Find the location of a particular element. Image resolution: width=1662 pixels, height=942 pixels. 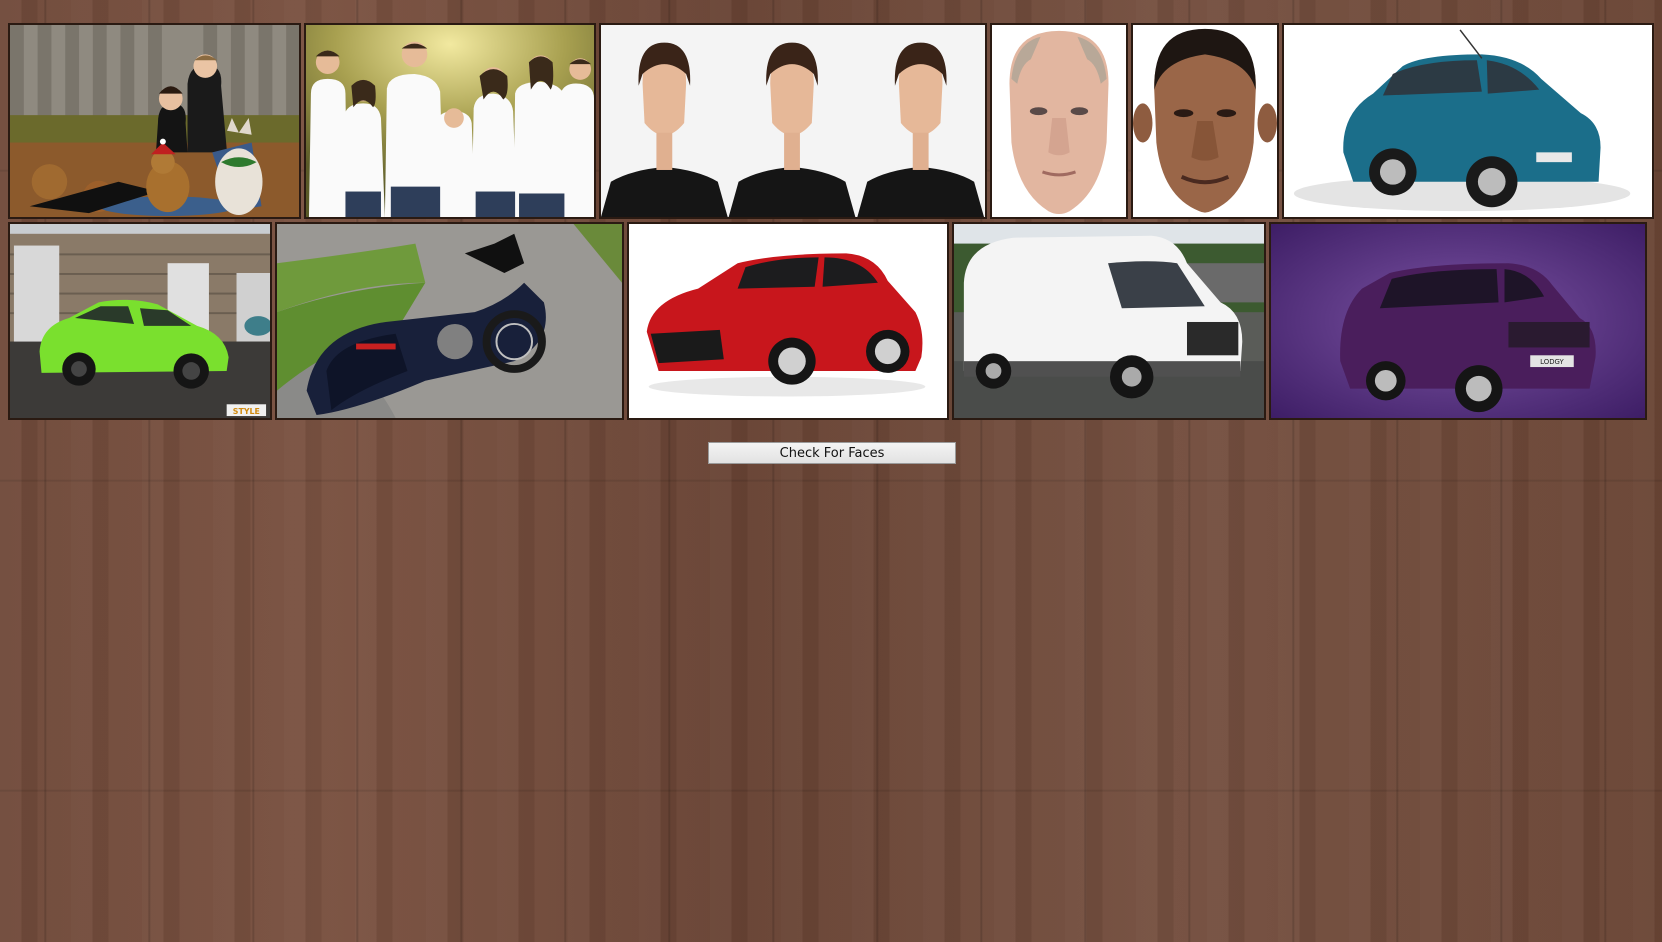

obama-mask-photo is located at coordinates (1205, 121).